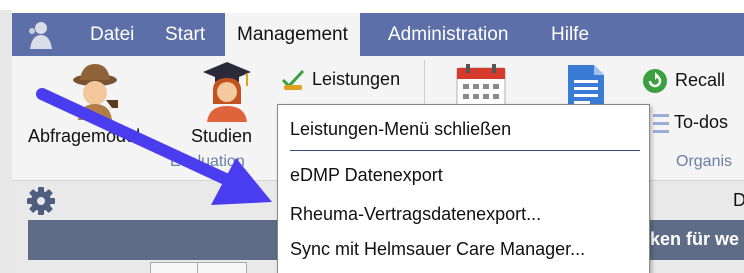  What do you see at coordinates (366, 175) in the screenshot?
I see `menu-item-edmp-export: eDMP Datenexport` at bounding box center [366, 175].